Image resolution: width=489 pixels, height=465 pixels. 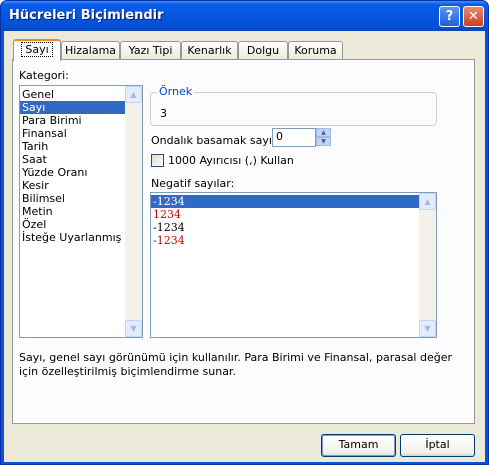 I want to click on tab-label: Hizalama, so click(x=90, y=50).